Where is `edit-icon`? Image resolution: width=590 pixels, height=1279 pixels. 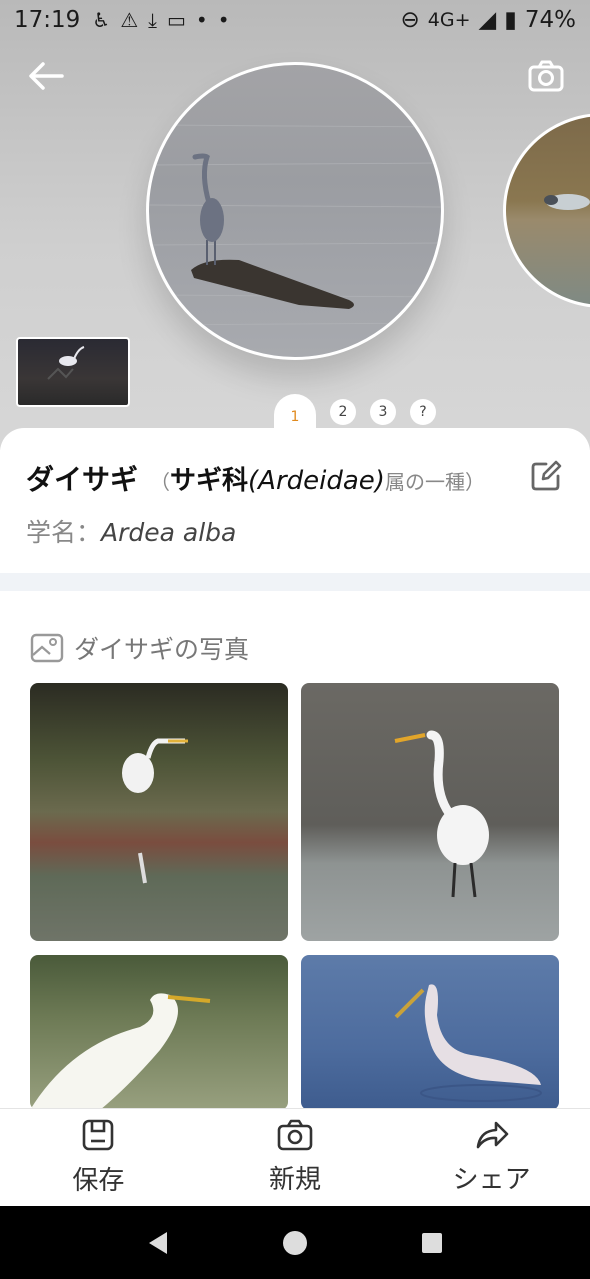 edit-icon is located at coordinates (546, 475).